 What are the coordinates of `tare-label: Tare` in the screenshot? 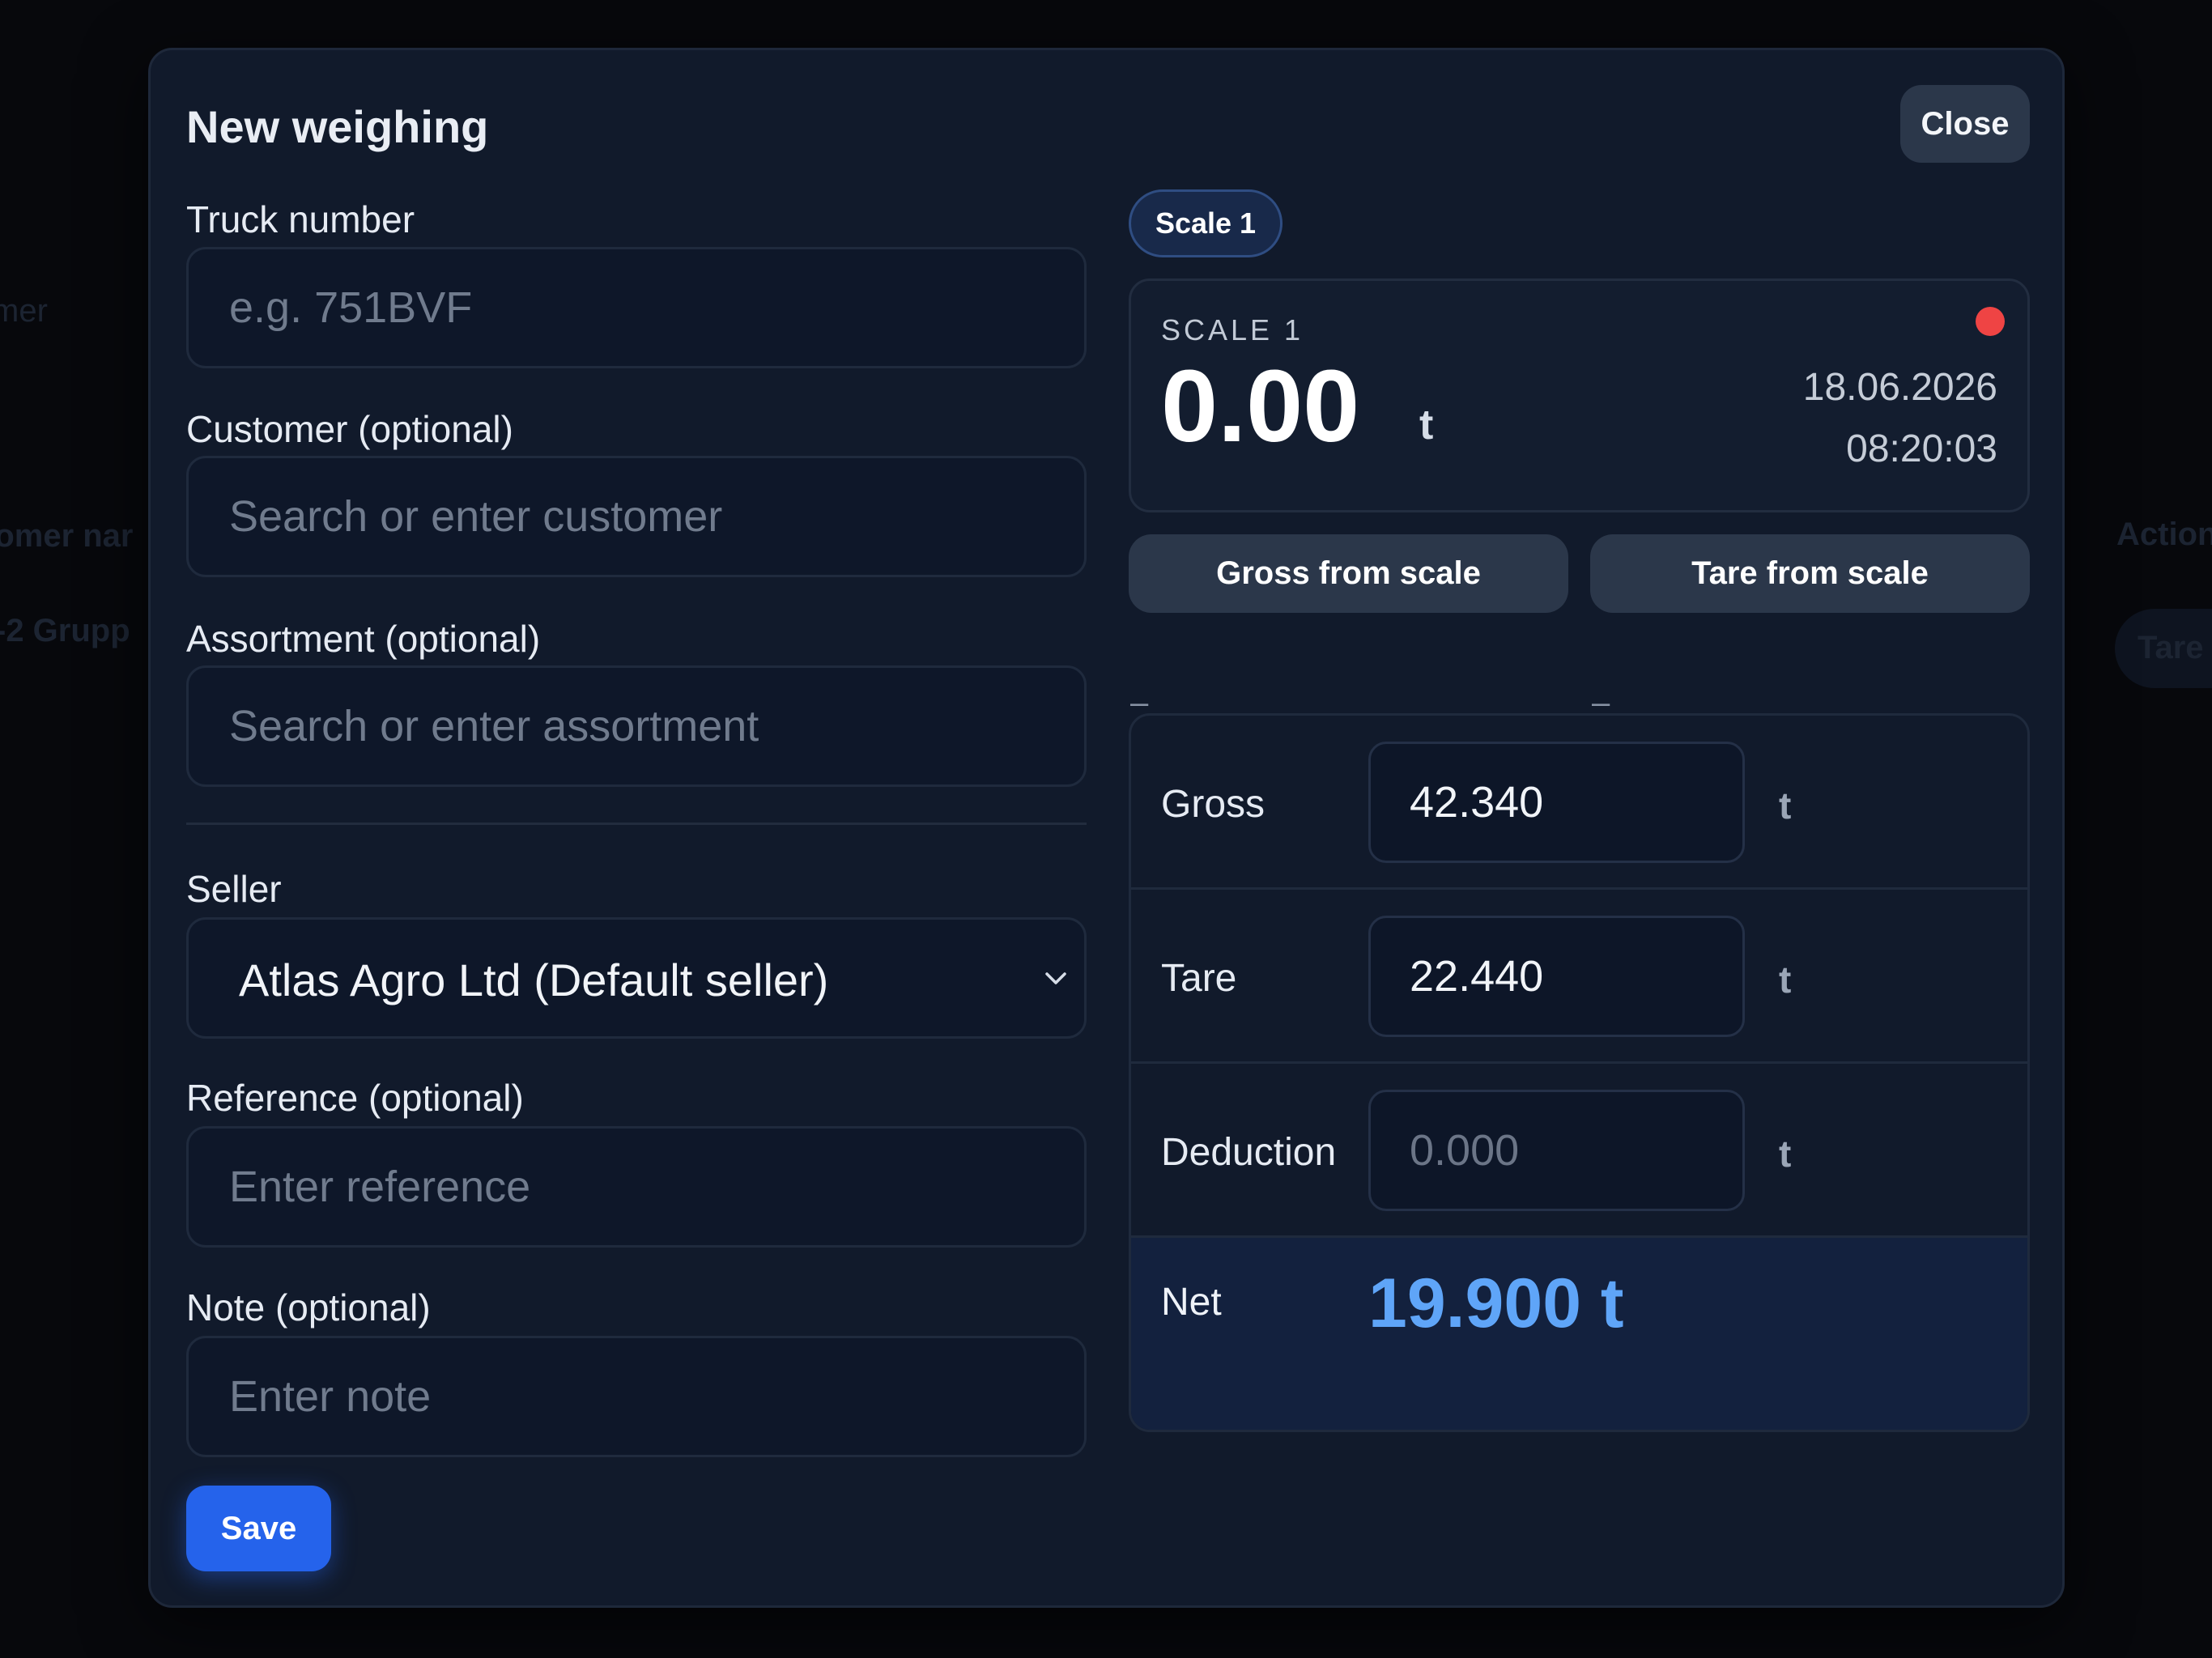 It's located at (1199, 978).